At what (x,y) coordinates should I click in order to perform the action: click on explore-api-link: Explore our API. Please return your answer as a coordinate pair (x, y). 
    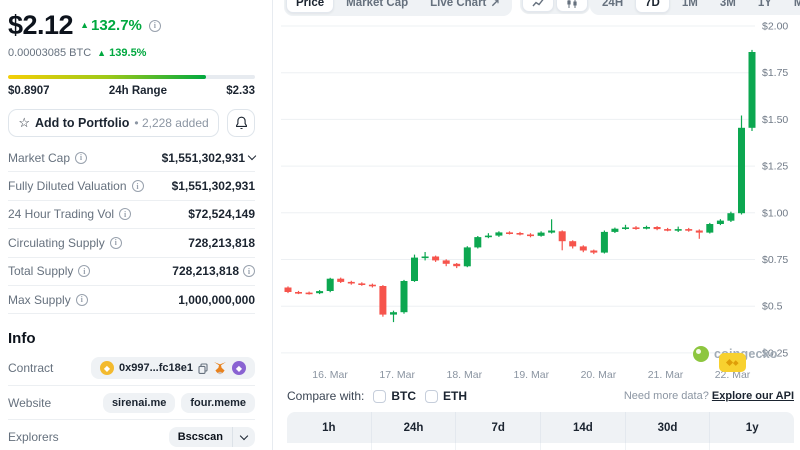
    Looking at the image, I should click on (753, 396).